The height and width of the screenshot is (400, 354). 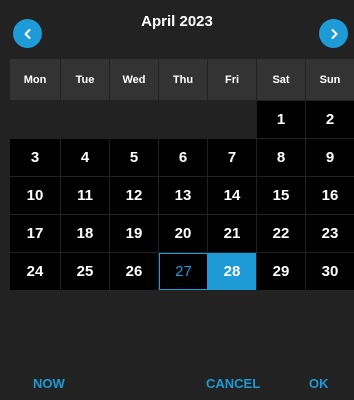 I want to click on day-cell: 1, so click(x=281, y=119).